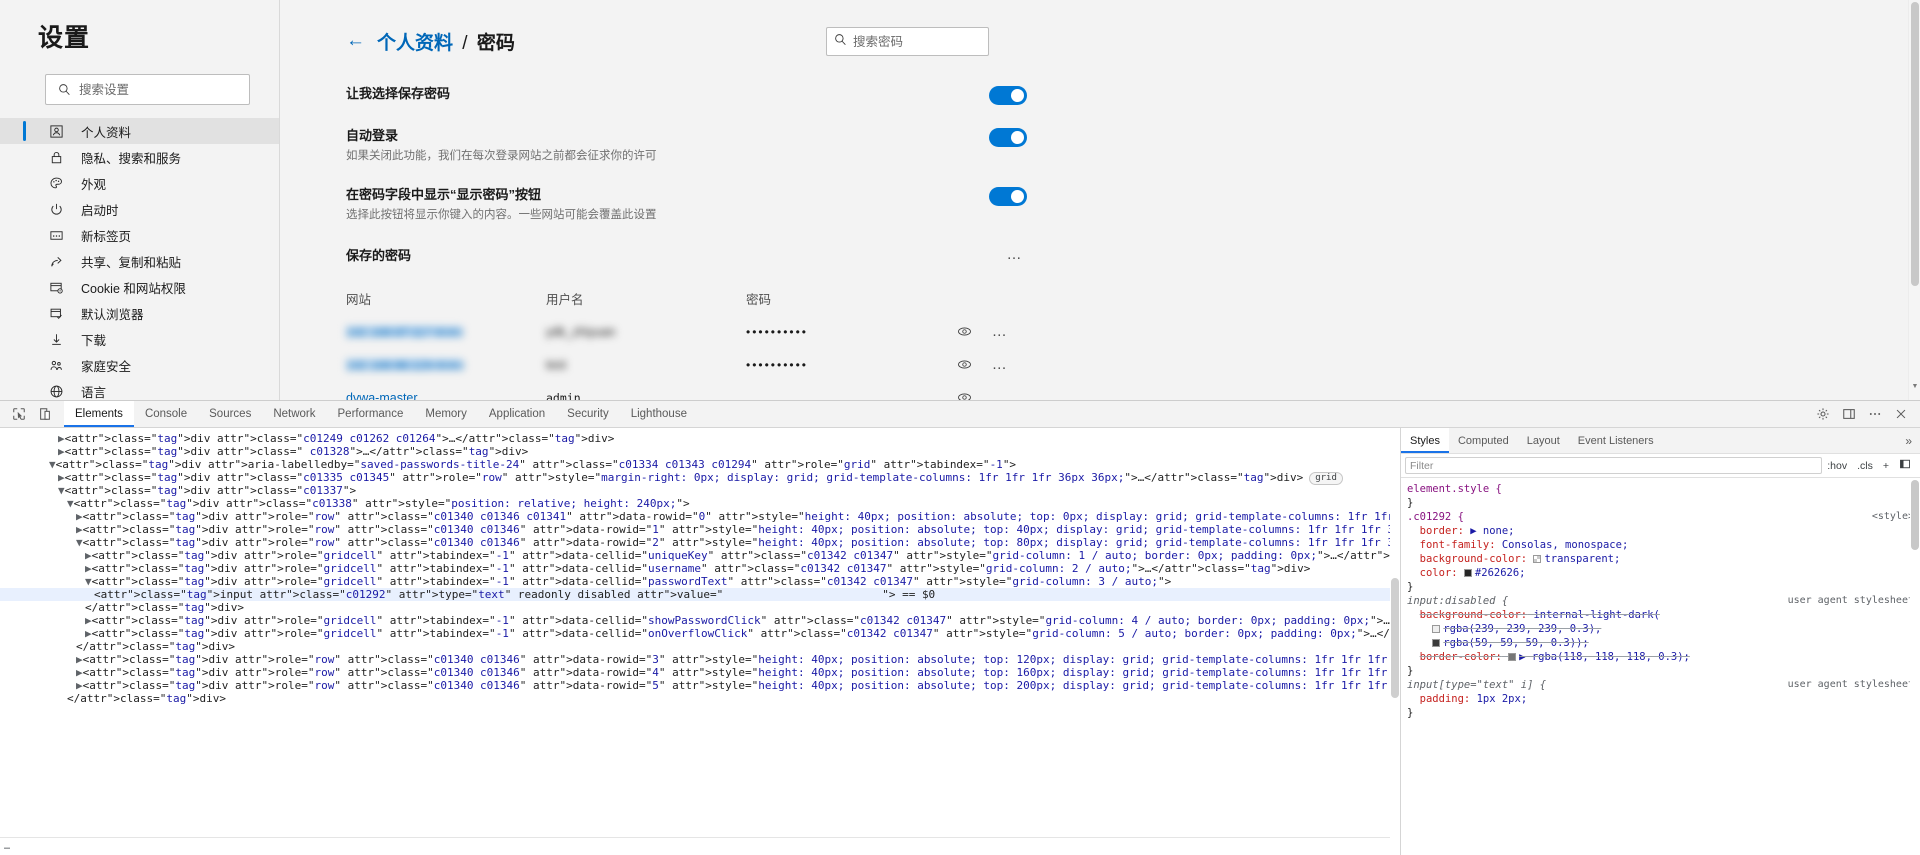 This screenshot has height=855, width=1920. I want to click on row-site: 192.168.86.129:8080, so click(405, 366).